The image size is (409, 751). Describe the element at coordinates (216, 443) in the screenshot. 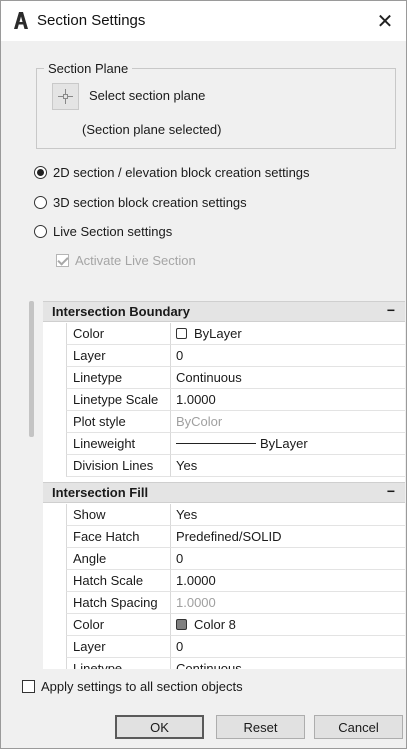

I see `lineweight-sample` at that location.